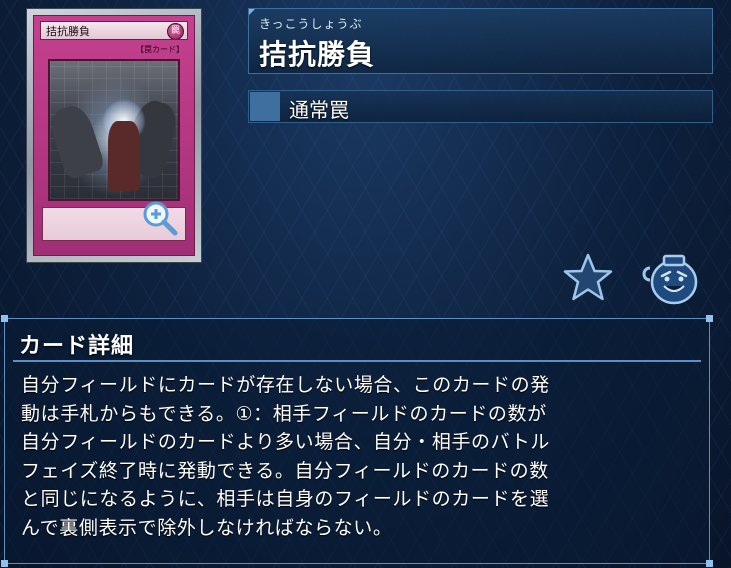 This screenshot has width=731, height=568. I want to click on artwork-figure-center, so click(124, 156).